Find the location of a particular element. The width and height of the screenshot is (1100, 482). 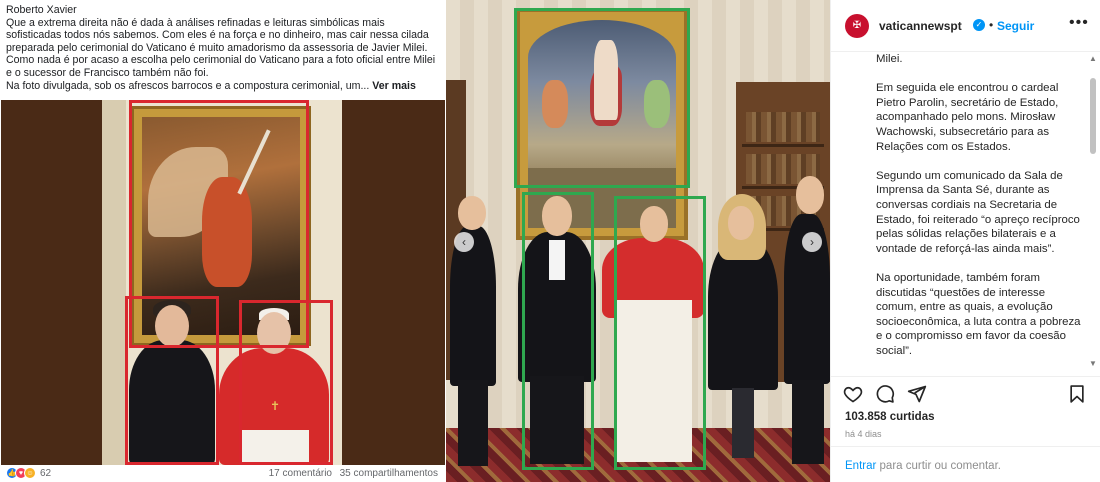

post-header: ✠ vaticannewspt ✓ • Seguir ••• is located at coordinates (965, 26).